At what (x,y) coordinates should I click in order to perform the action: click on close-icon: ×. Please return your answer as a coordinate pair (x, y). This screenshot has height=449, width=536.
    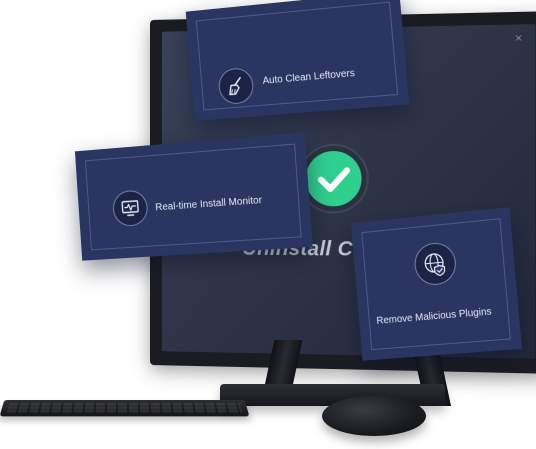
    Looking at the image, I should click on (519, 38).